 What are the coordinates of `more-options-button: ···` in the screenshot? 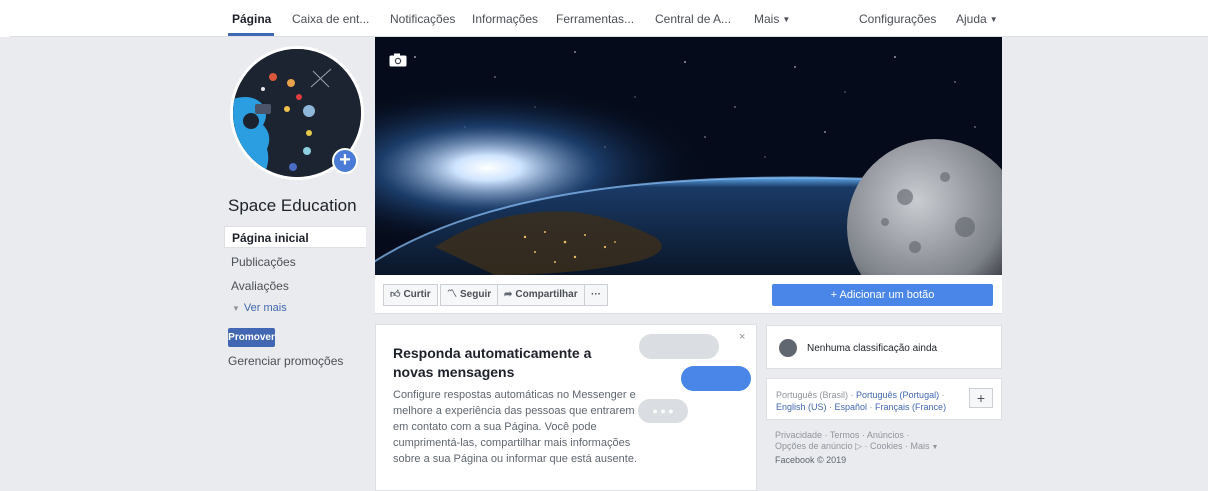 It's located at (596, 295).